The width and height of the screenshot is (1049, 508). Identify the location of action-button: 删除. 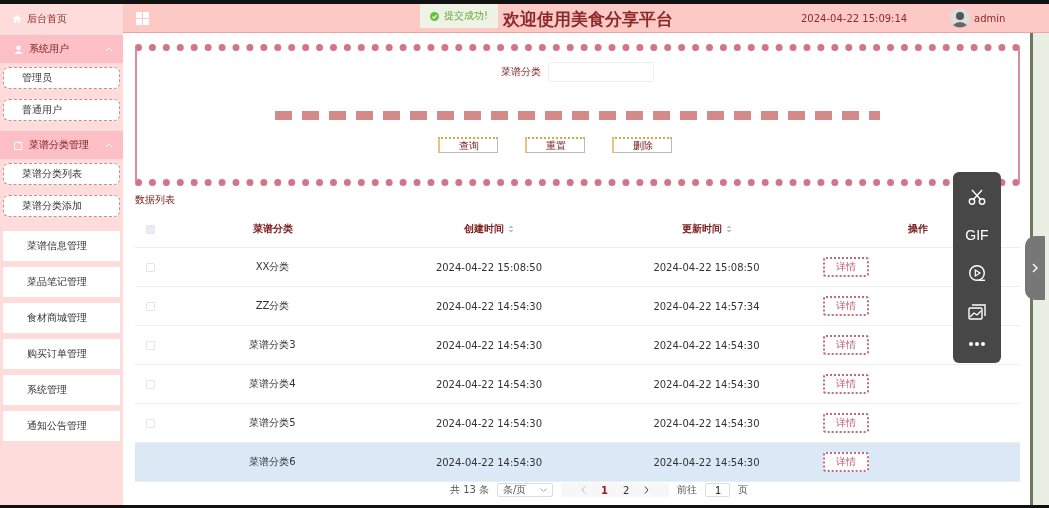
(642, 145).